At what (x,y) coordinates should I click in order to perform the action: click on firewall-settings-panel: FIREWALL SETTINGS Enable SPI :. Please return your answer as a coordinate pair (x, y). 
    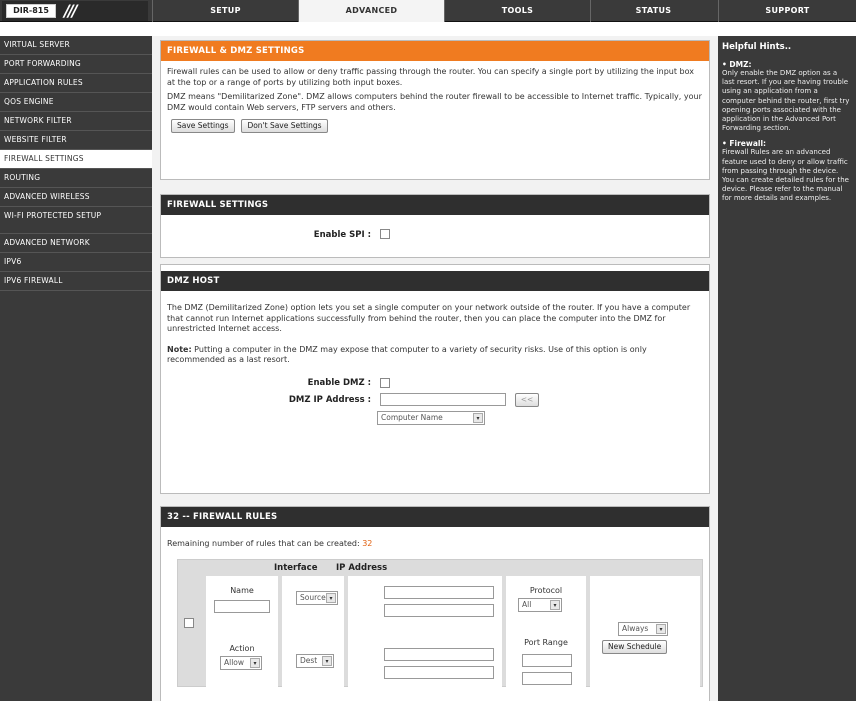
    Looking at the image, I should click on (435, 226).